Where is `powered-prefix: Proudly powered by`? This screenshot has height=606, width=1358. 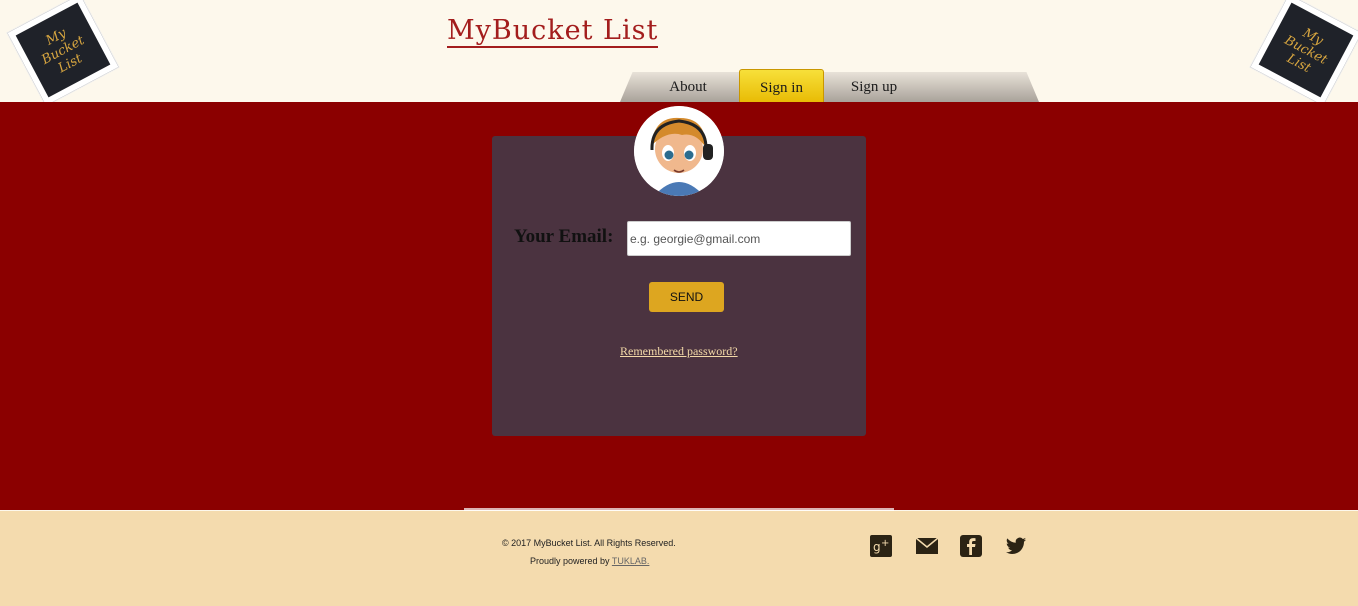
powered-prefix: Proudly powered by is located at coordinates (570, 561).